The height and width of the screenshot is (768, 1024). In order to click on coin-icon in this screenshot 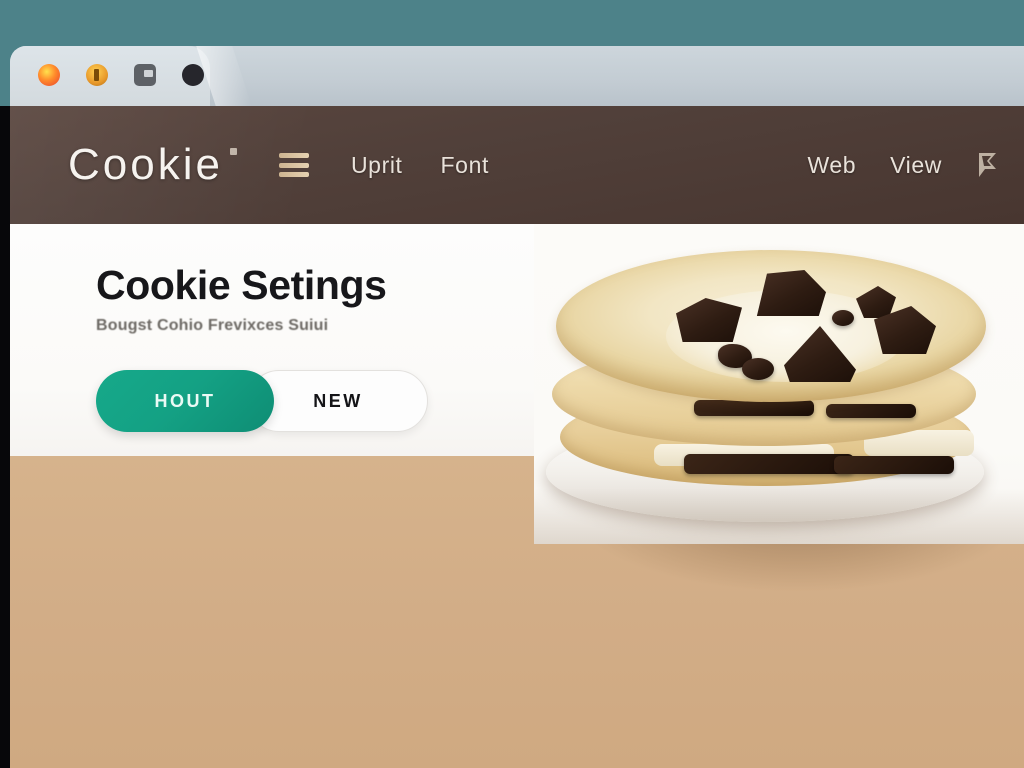, I will do `click(97, 75)`.